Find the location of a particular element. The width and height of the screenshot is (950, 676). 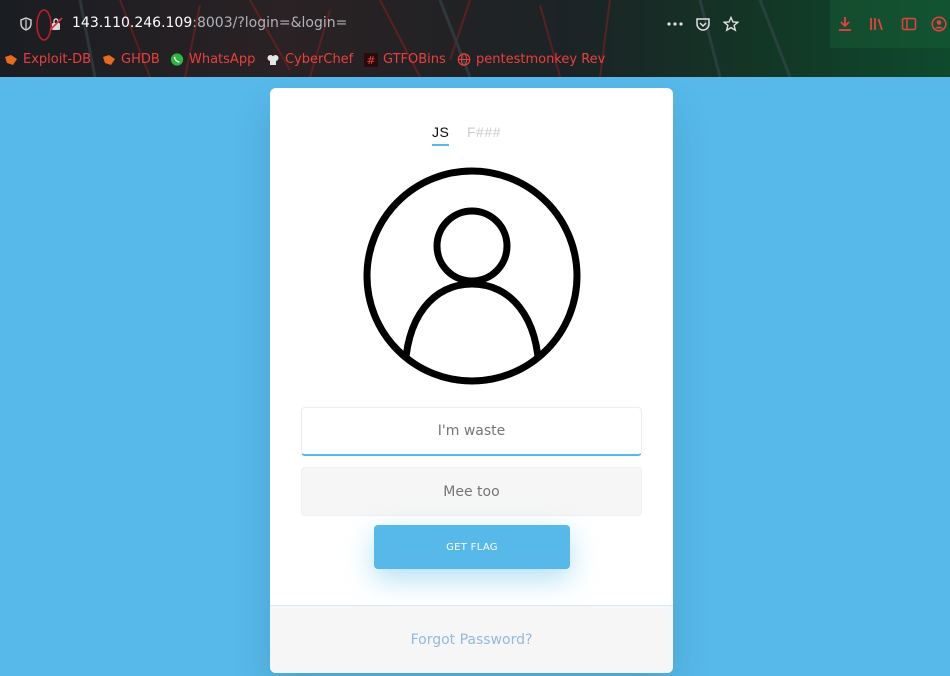

bookmark-gtfobins: # GTFOBins is located at coordinates (405, 59).